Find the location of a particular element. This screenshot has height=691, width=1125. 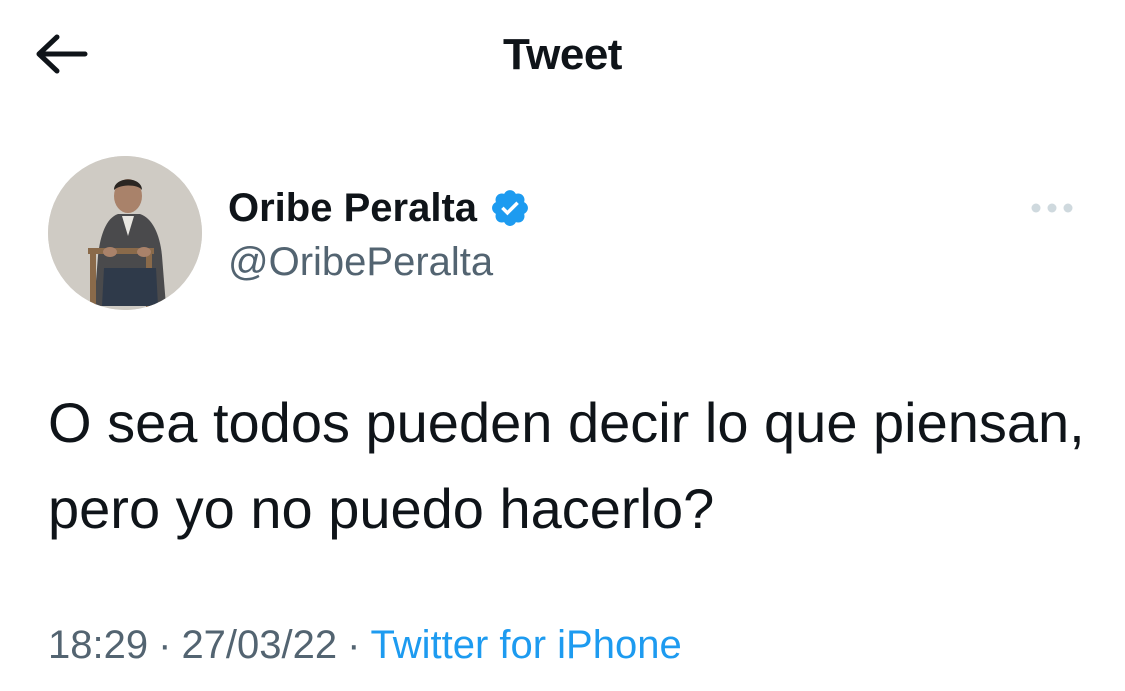

tweet-source-link: Twitter for iPhone is located at coordinates (525, 645).